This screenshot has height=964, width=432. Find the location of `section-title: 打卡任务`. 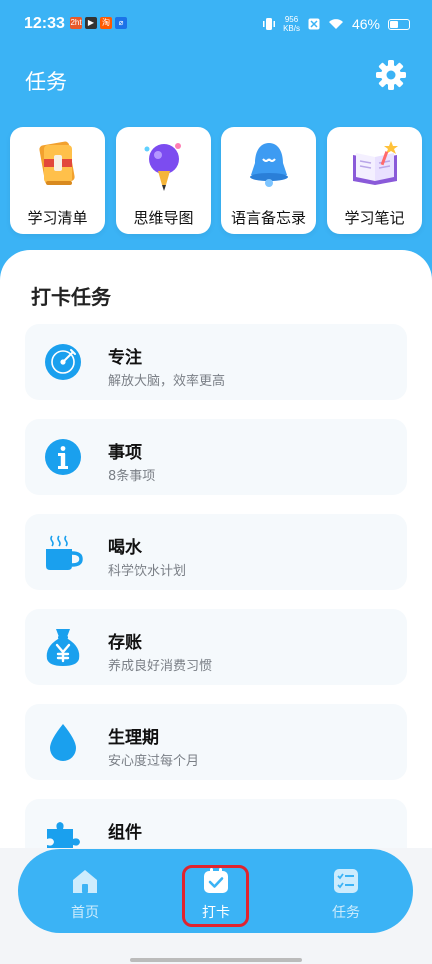

section-title: 打卡任务 is located at coordinates (71, 297).